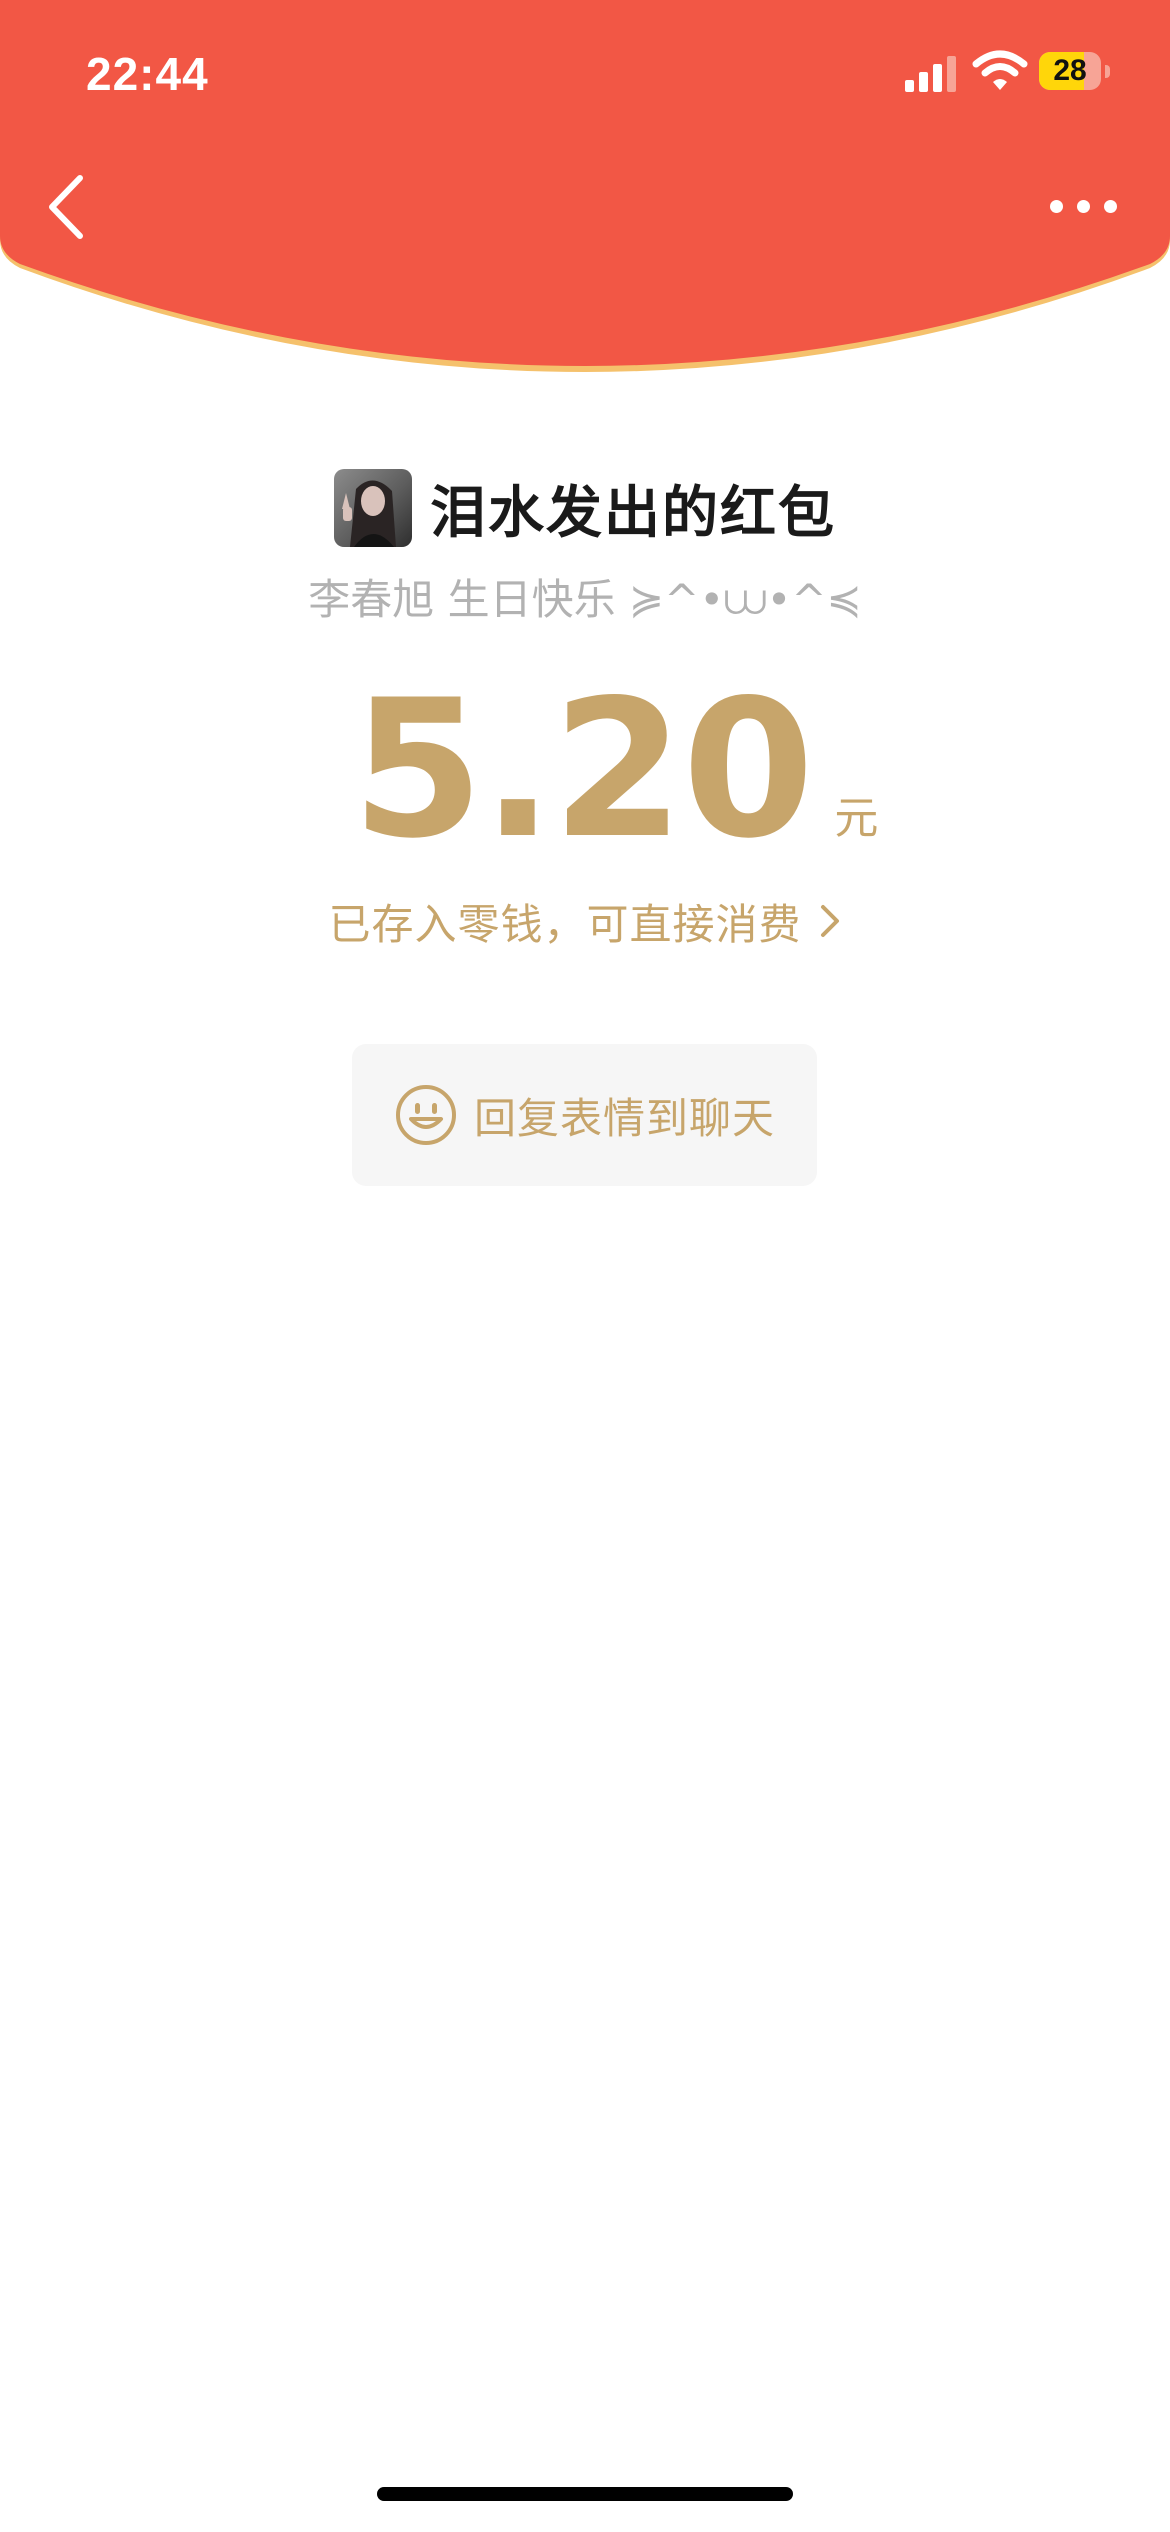 The width and height of the screenshot is (1170, 2532). Describe the element at coordinates (633, 513) in the screenshot. I see `sender-title: 泪水发出的红包` at that location.